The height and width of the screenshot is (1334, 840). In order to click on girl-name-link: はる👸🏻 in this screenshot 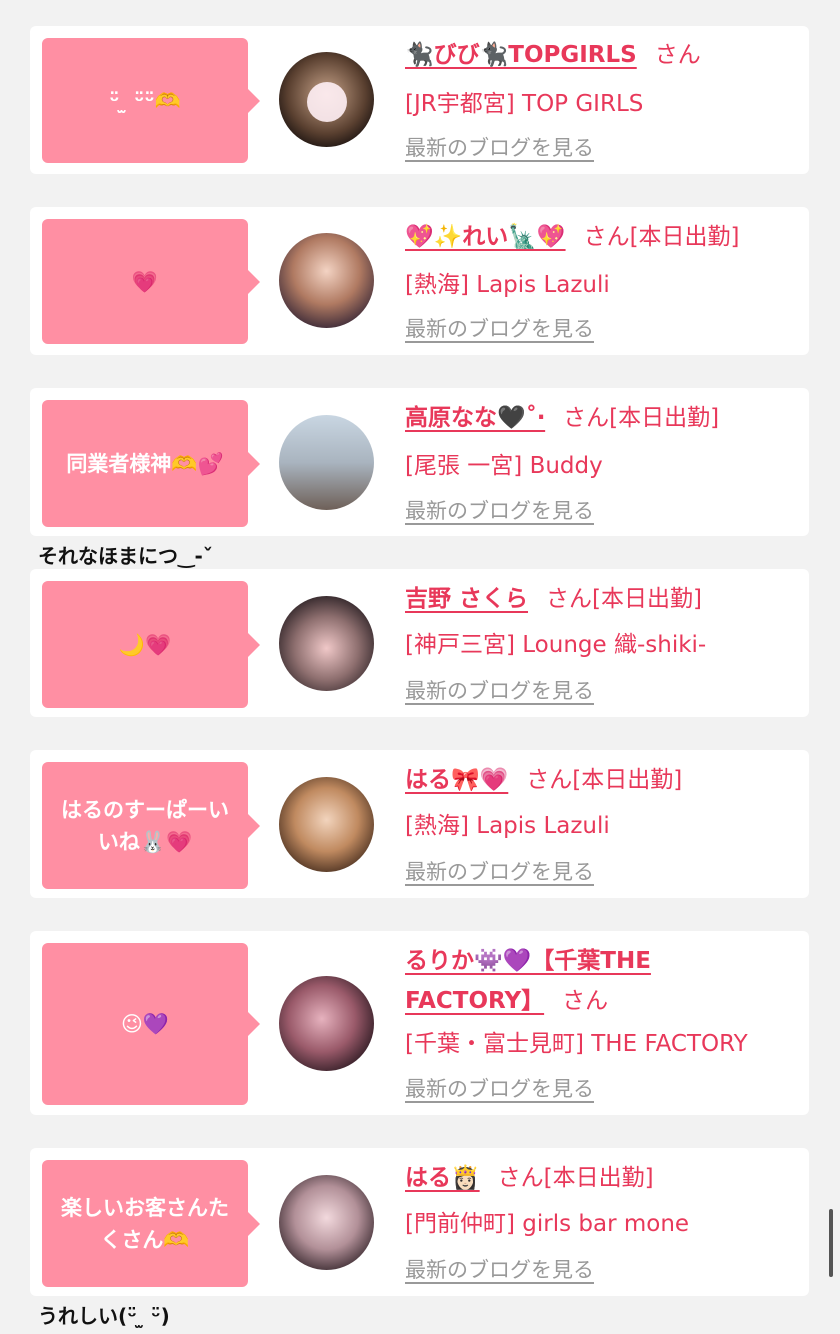, I will do `click(442, 1178)`.